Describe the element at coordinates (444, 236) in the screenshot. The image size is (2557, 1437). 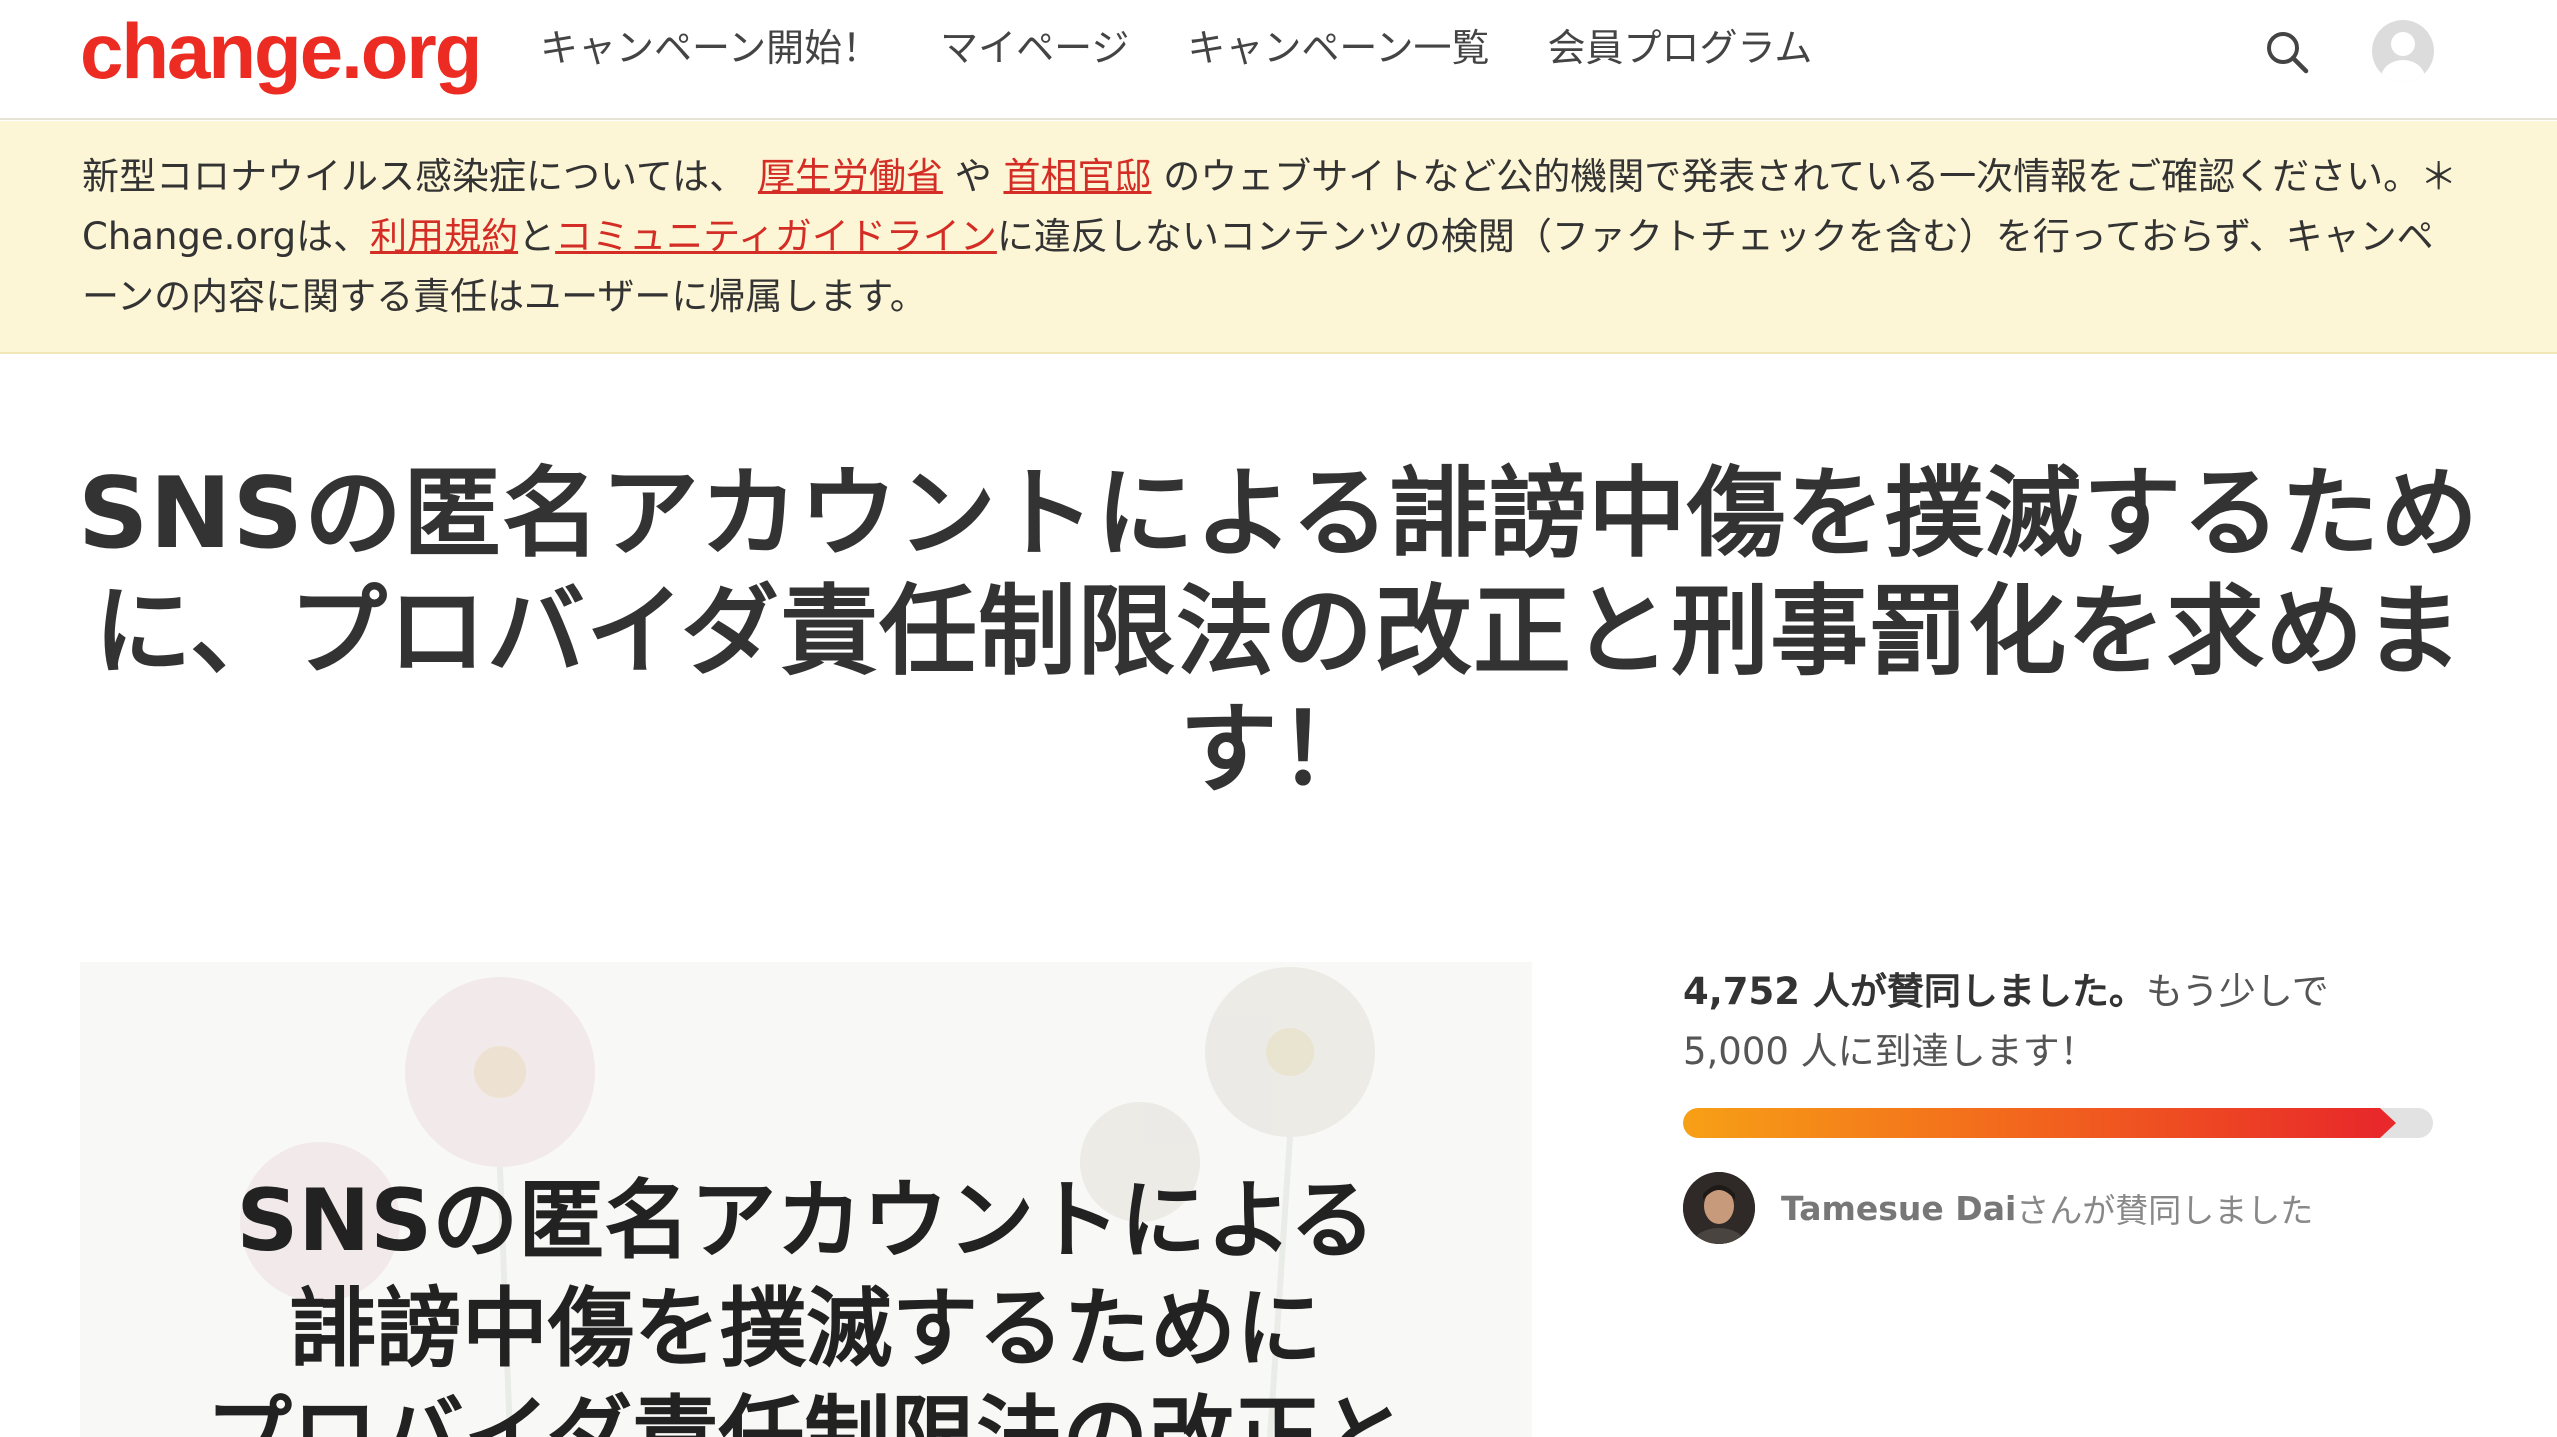
I see `terms-link: 利用規約` at that location.